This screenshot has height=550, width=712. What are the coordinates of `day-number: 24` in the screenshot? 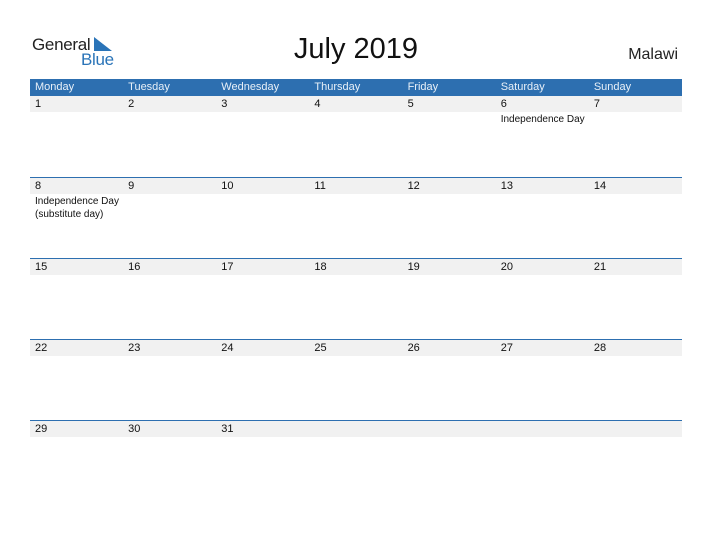 It's located at (227, 348).